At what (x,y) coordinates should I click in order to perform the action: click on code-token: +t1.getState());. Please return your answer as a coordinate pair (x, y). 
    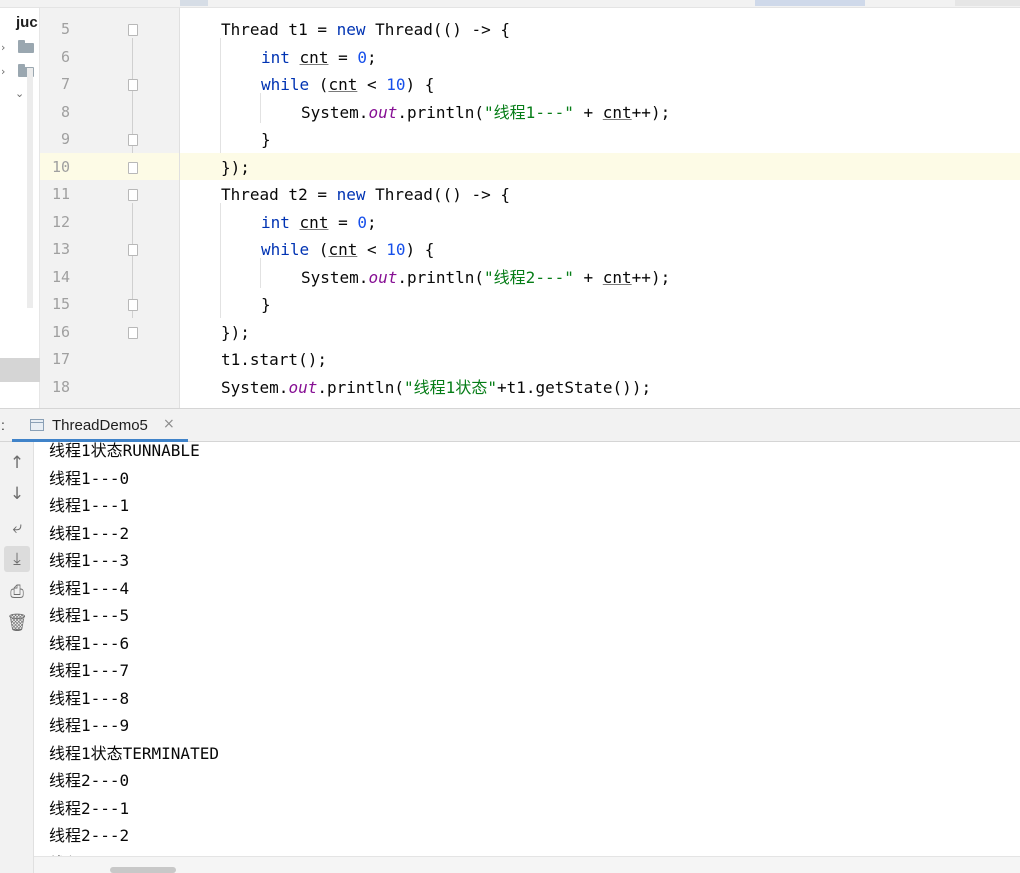
    Looking at the image, I should click on (574, 387).